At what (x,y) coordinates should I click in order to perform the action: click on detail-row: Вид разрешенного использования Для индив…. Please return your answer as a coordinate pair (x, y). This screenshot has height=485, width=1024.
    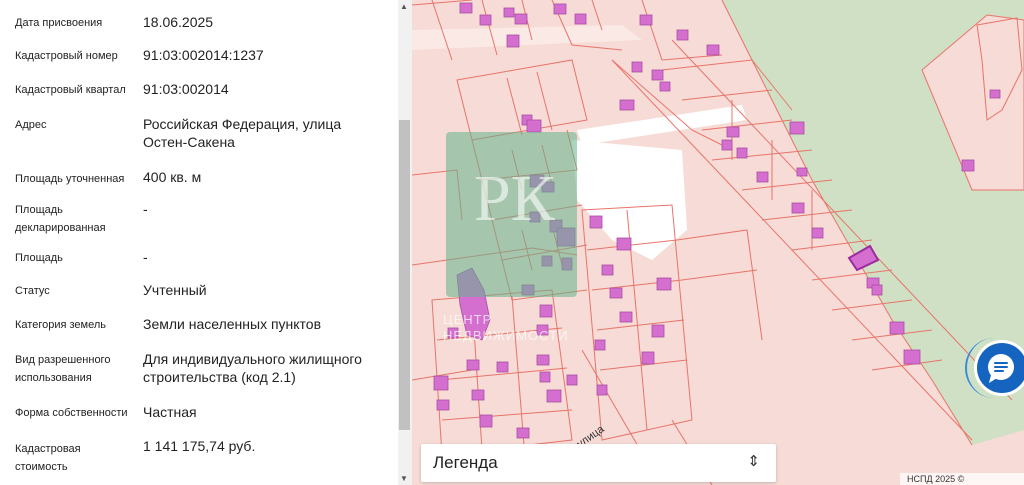
    Looking at the image, I should click on (199, 369).